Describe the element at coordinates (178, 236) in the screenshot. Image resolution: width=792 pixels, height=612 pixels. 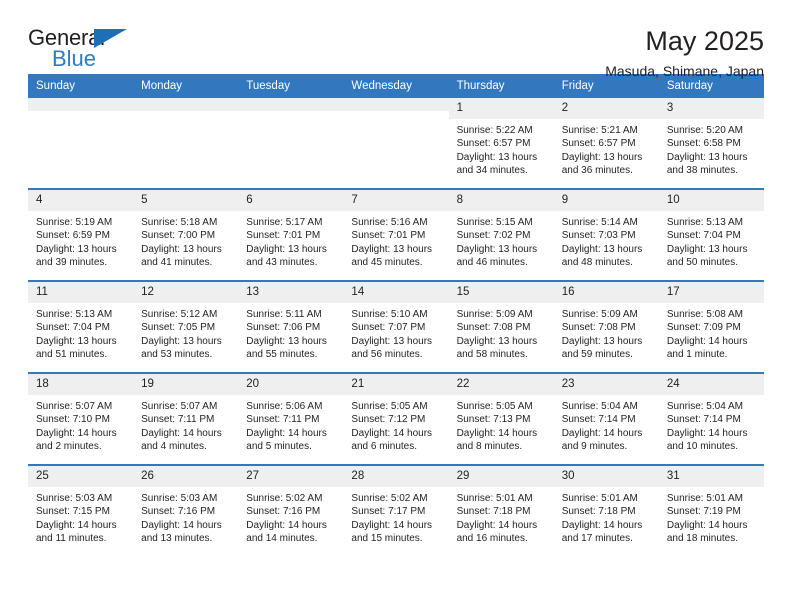
I see `sunset-text: Sunset: 7:00 PM` at that location.